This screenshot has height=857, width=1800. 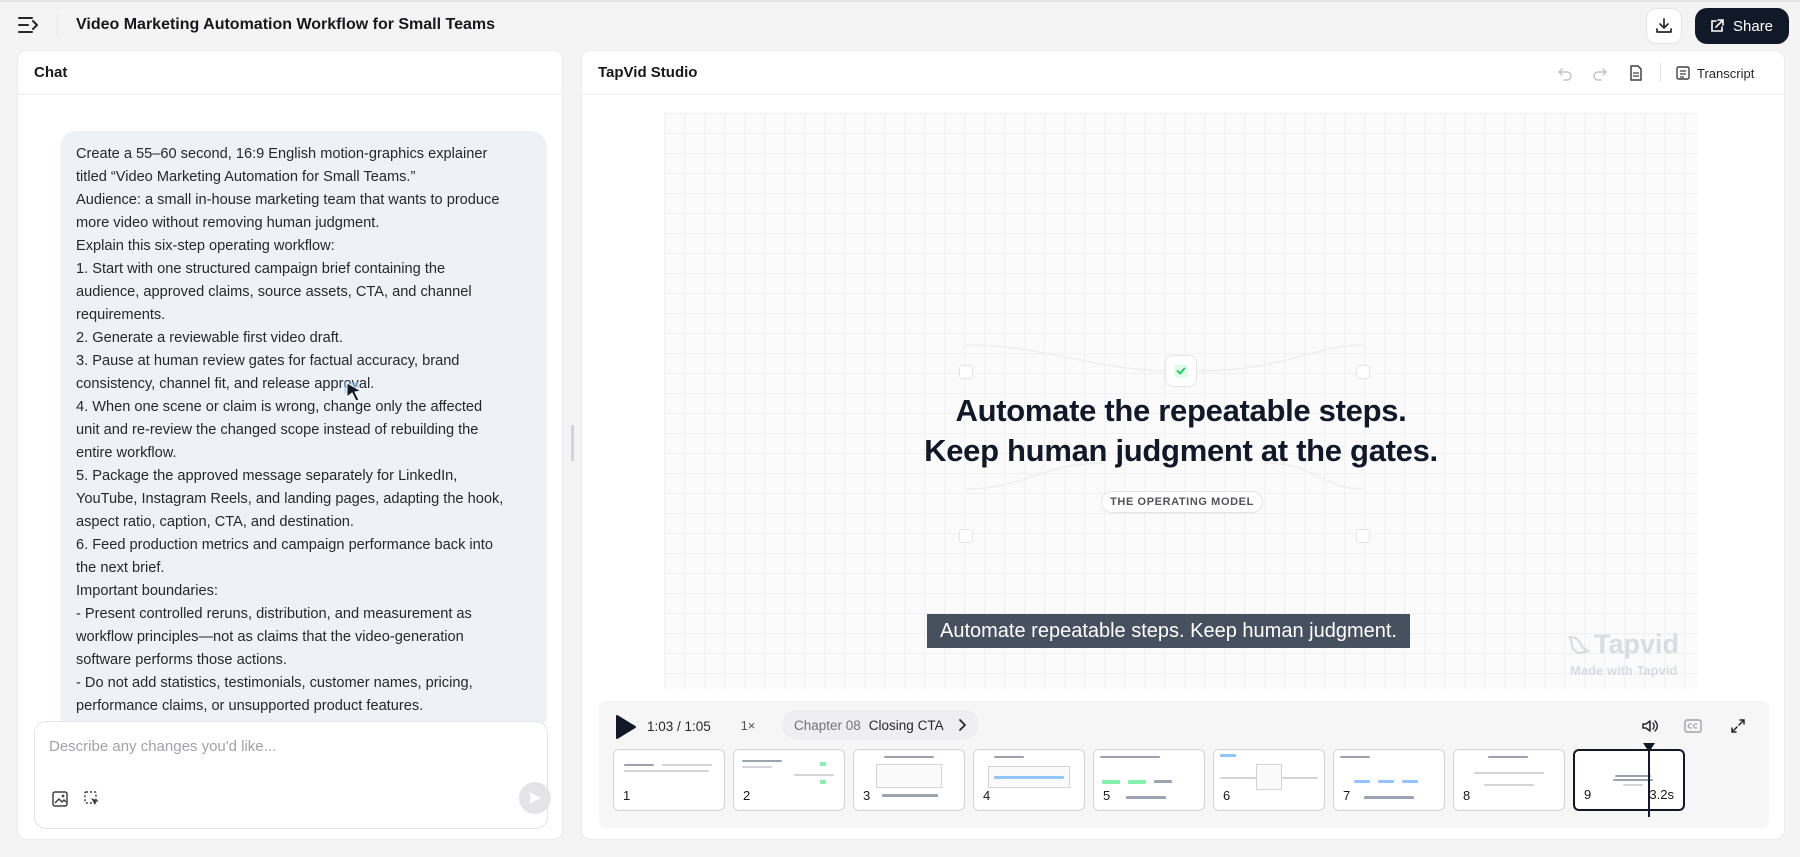 I want to click on message-line: Important boundaries:, so click(x=147, y=591).